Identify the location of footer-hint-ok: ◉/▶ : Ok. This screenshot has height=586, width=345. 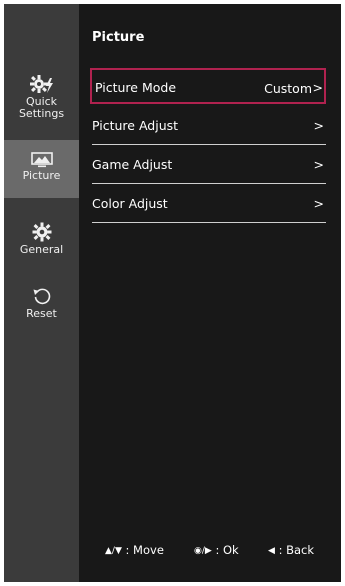
(216, 550).